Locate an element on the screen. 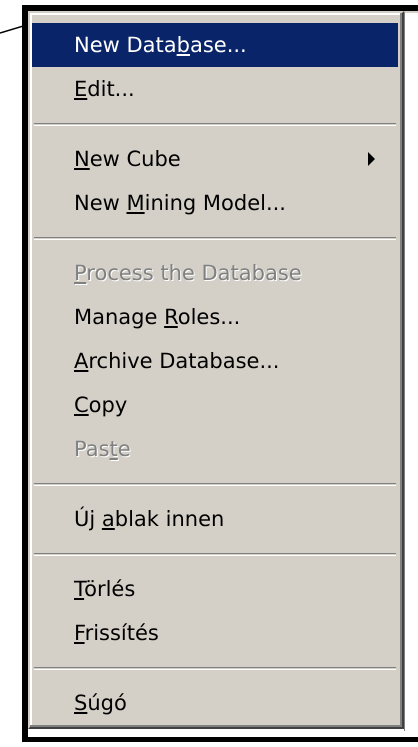 This screenshot has width=418, height=747. menu-item: Új ablak innen is located at coordinates (215, 519).